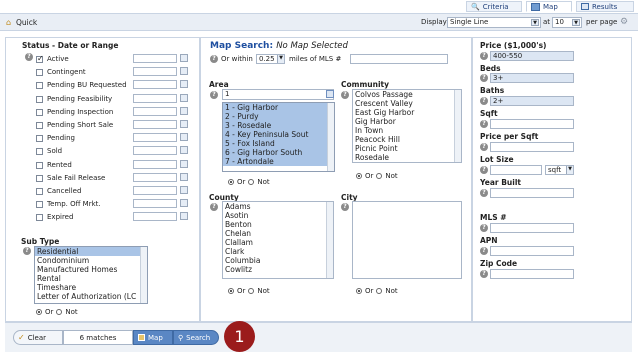  Describe the element at coordinates (270, 59) in the screenshot. I see `miles-select: 0.25 ▼` at that location.